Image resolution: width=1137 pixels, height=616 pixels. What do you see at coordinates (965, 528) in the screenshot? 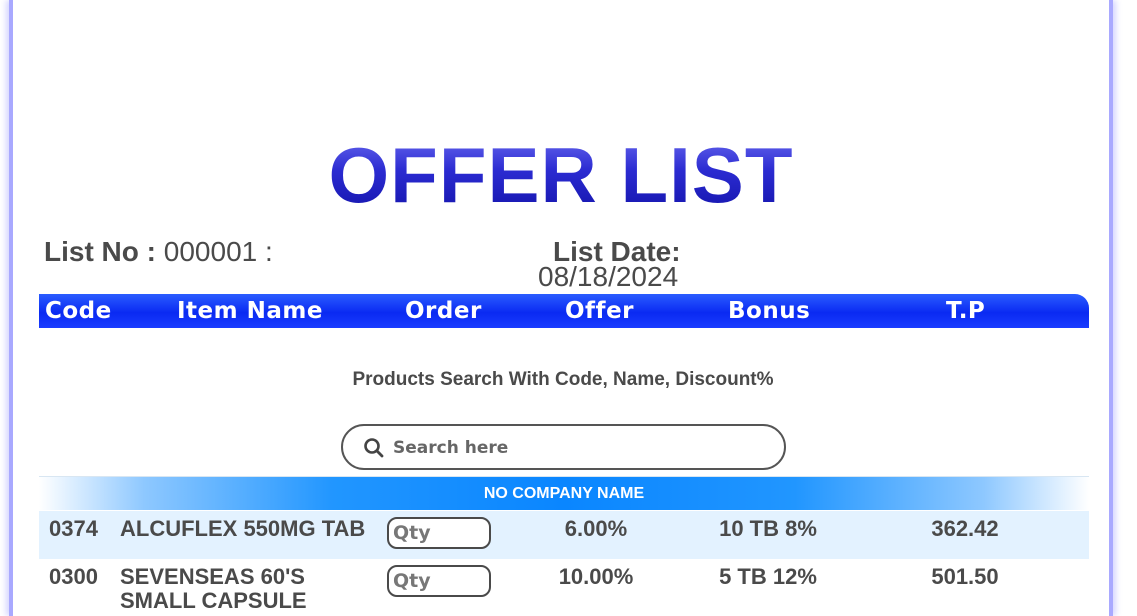
I see `row-tp: 362.42` at bounding box center [965, 528].